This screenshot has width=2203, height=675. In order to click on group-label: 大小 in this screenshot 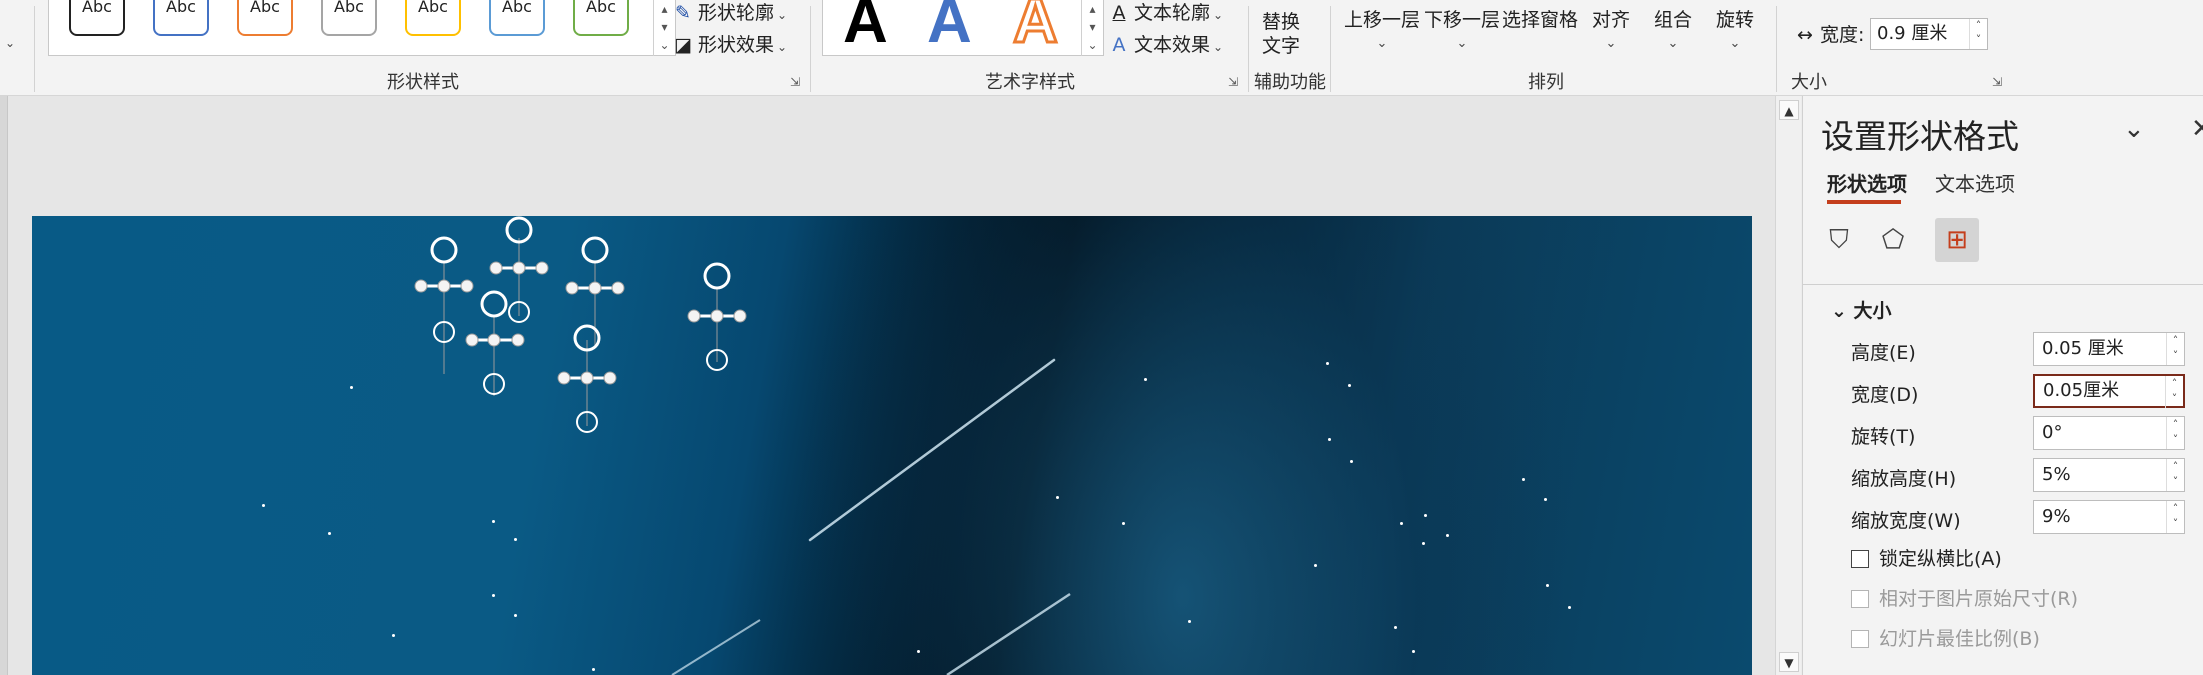, I will do `click(1809, 82)`.